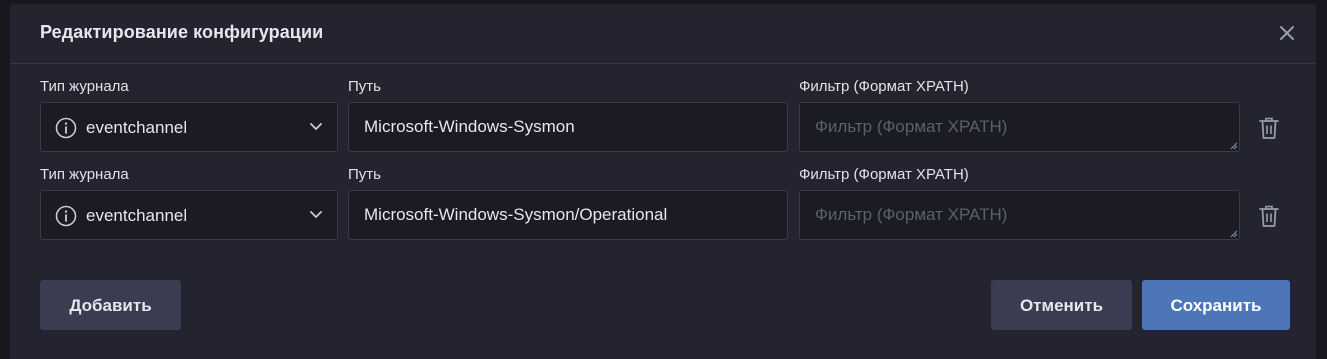 This screenshot has height=359, width=1327. What do you see at coordinates (1216, 305) in the screenshot?
I see `save-button: Сохранить` at bounding box center [1216, 305].